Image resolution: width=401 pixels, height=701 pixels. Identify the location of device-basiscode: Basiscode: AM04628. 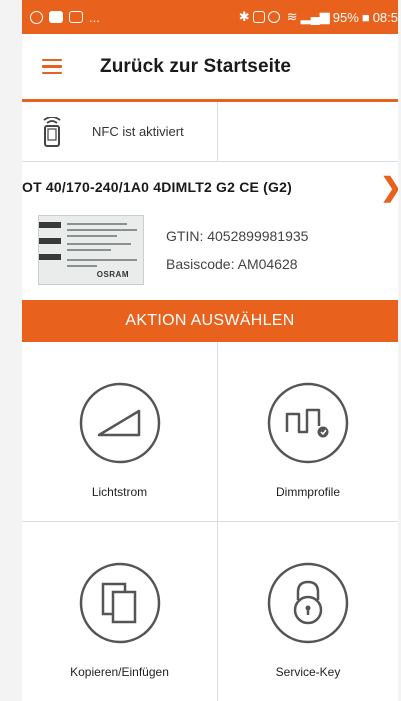
(232, 264).